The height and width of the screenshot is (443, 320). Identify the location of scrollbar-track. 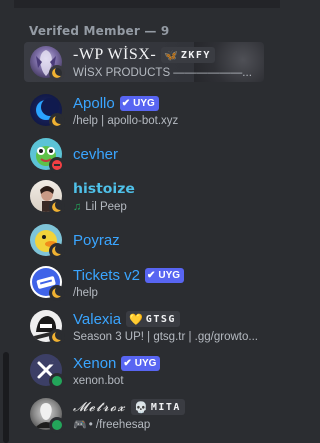
(7, 221).